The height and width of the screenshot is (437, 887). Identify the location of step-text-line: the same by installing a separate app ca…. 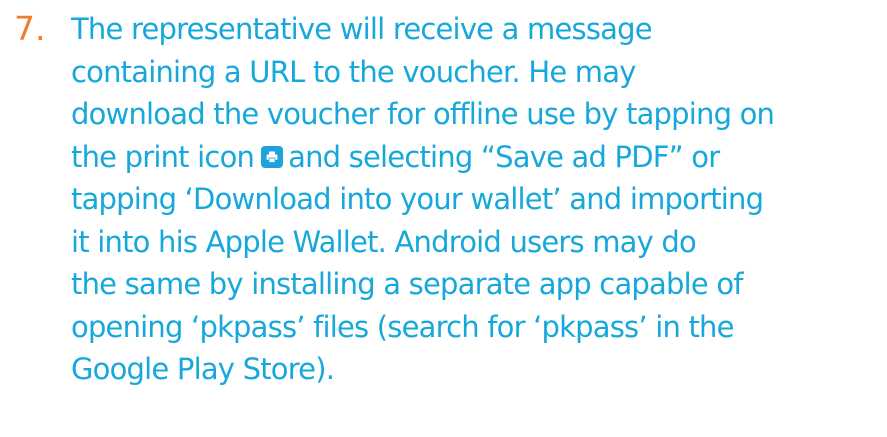
(407, 284).